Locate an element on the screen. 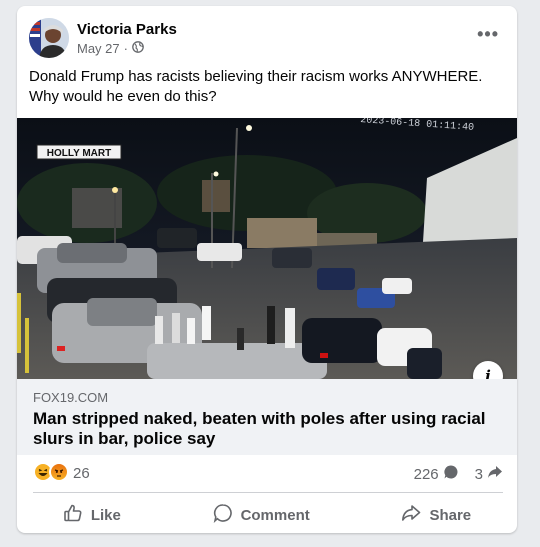 This screenshot has width=540, height=547. action-bar: Like Comment Share is located at coordinates (267, 515).